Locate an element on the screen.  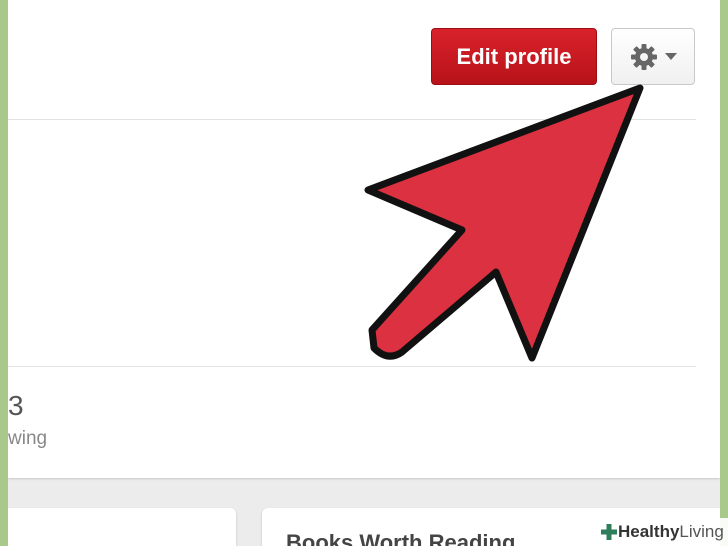
watermark-brand: Healthy is located at coordinates (649, 531).